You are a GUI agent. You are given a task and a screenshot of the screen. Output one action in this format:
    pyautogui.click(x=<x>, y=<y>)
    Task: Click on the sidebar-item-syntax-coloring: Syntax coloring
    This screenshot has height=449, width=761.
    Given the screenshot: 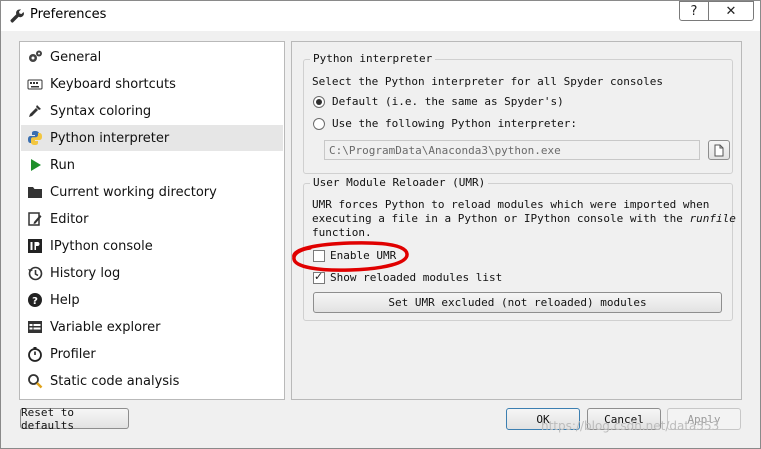 What is the action you would take?
    pyautogui.click(x=152, y=111)
    